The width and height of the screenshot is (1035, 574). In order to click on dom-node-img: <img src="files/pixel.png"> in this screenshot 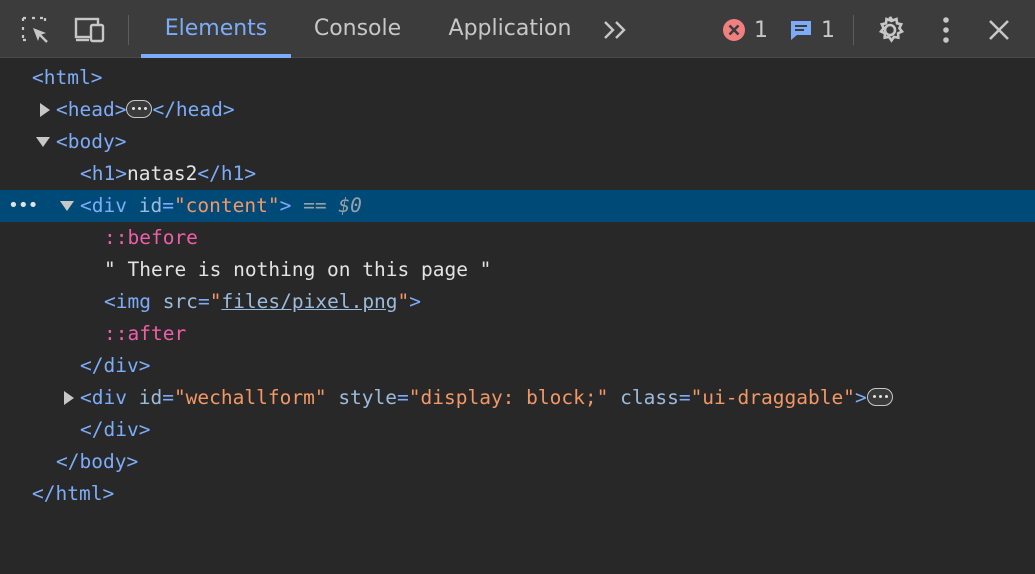, I will do `click(517, 302)`.